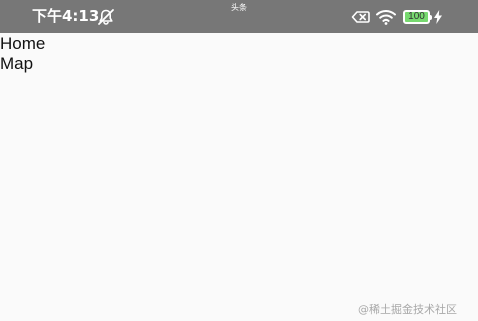  What do you see at coordinates (22, 44) in the screenshot?
I see `home-link: Home` at bounding box center [22, 44].